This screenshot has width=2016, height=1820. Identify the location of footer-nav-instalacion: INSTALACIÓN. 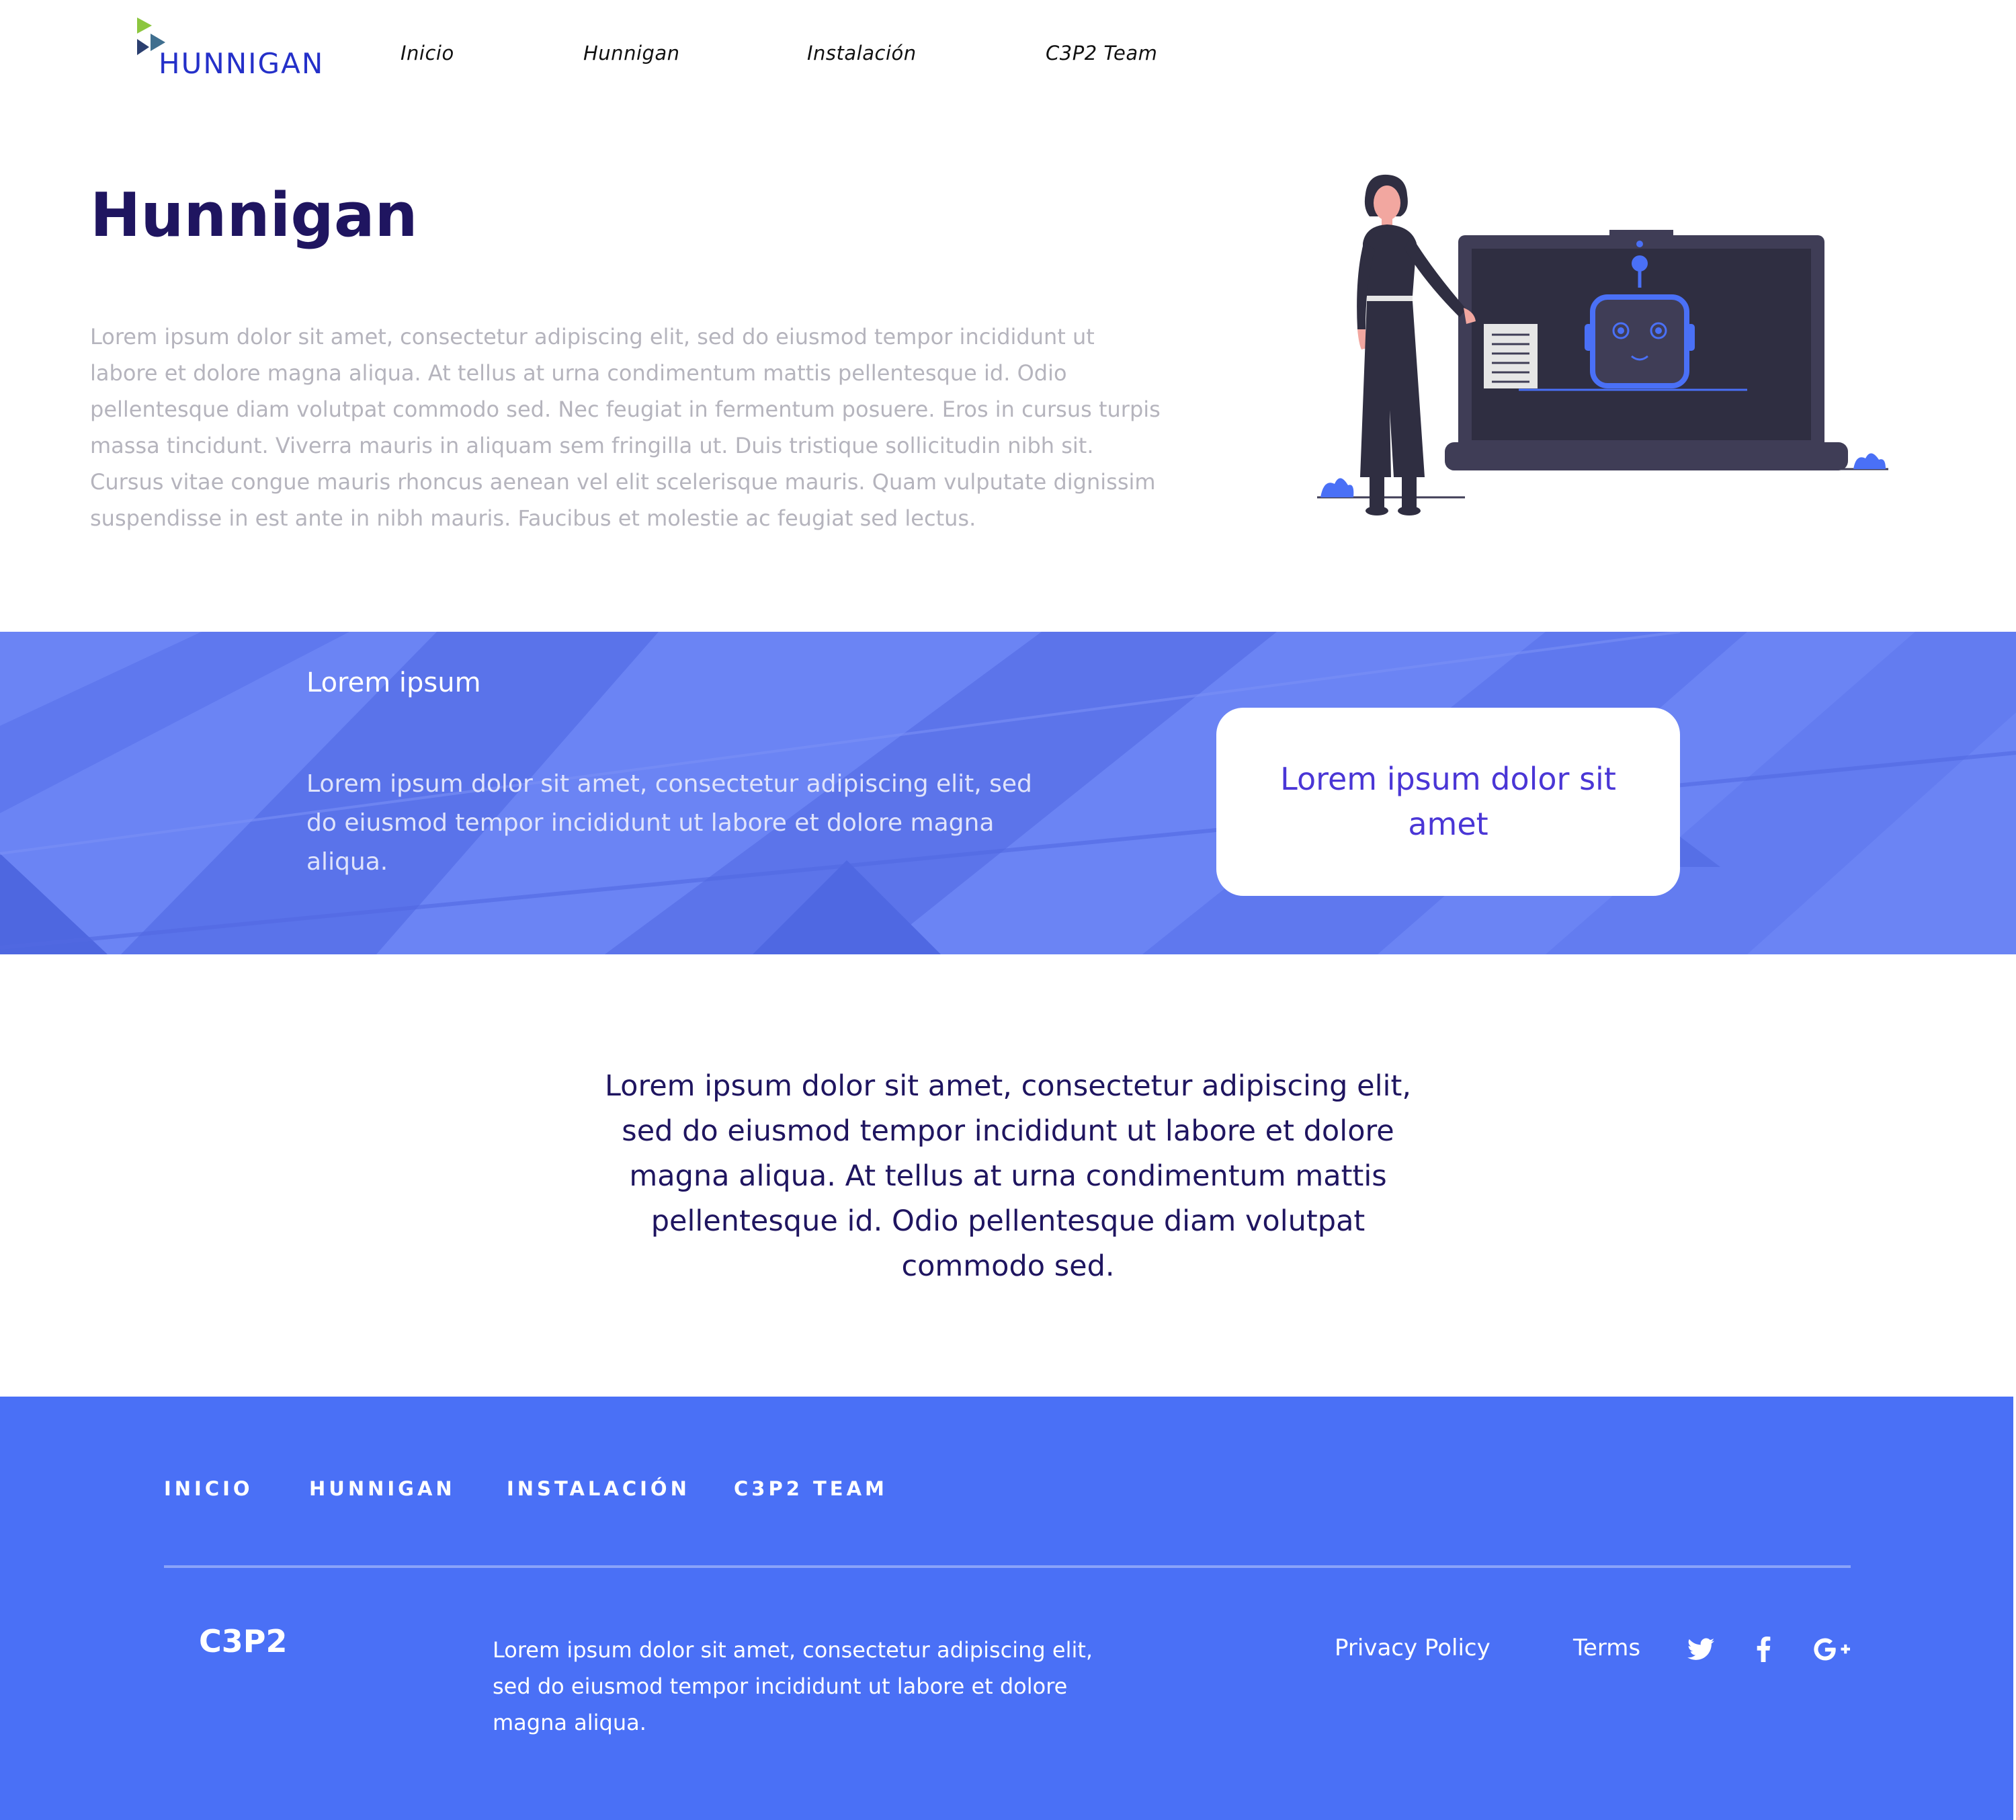
(598, 1488).